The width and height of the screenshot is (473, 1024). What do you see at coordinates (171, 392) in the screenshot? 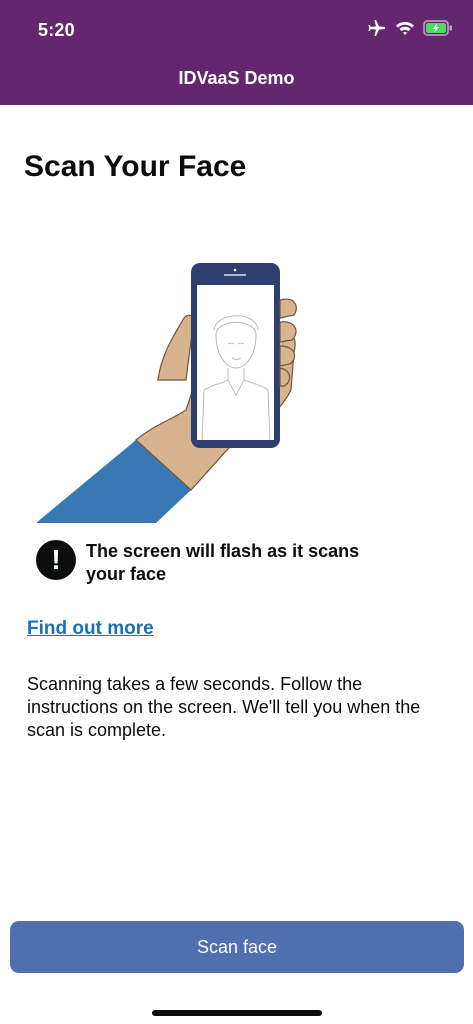
I see `hand-holding-phone-illustration` at bounding box center [171, 392].